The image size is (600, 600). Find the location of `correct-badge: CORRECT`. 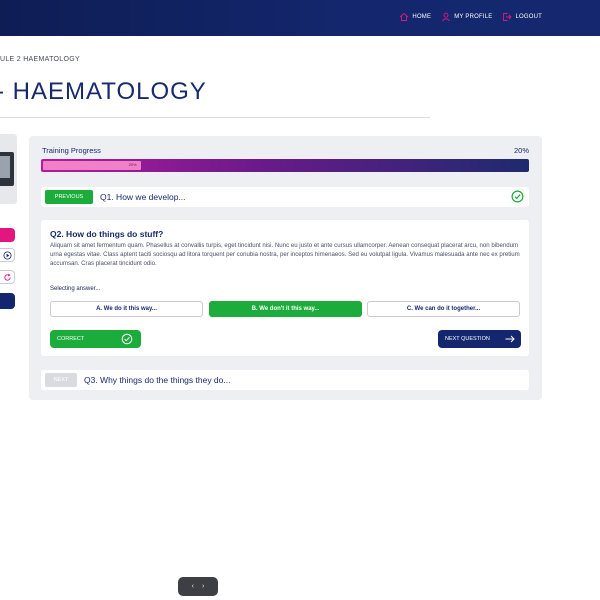

correct-badge: CORRECT is located at coordinates (95, 339).